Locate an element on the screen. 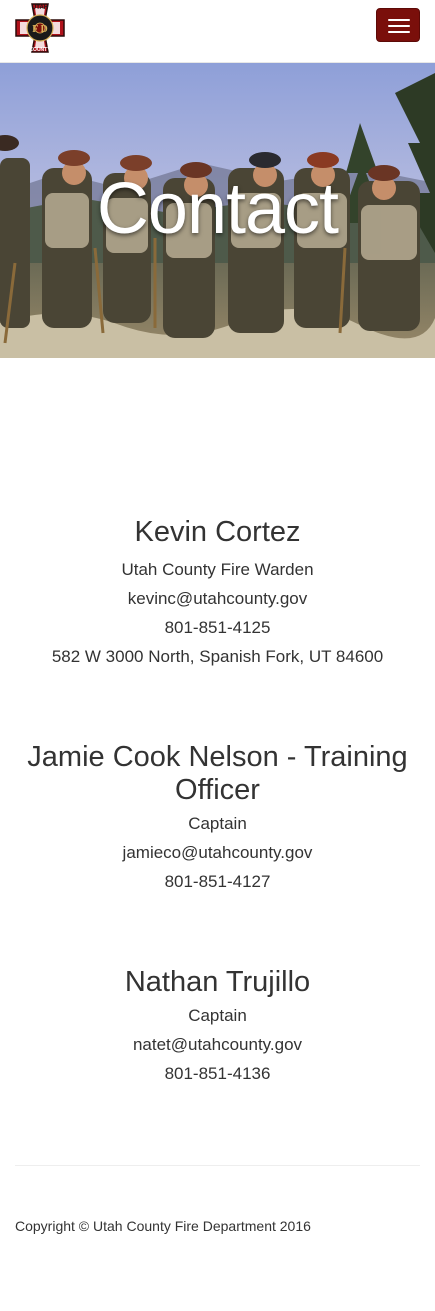 The height and width of the screenshot is (1311, 435). contact-phone: 801-851-4127 is located at coordinates (217, 881).